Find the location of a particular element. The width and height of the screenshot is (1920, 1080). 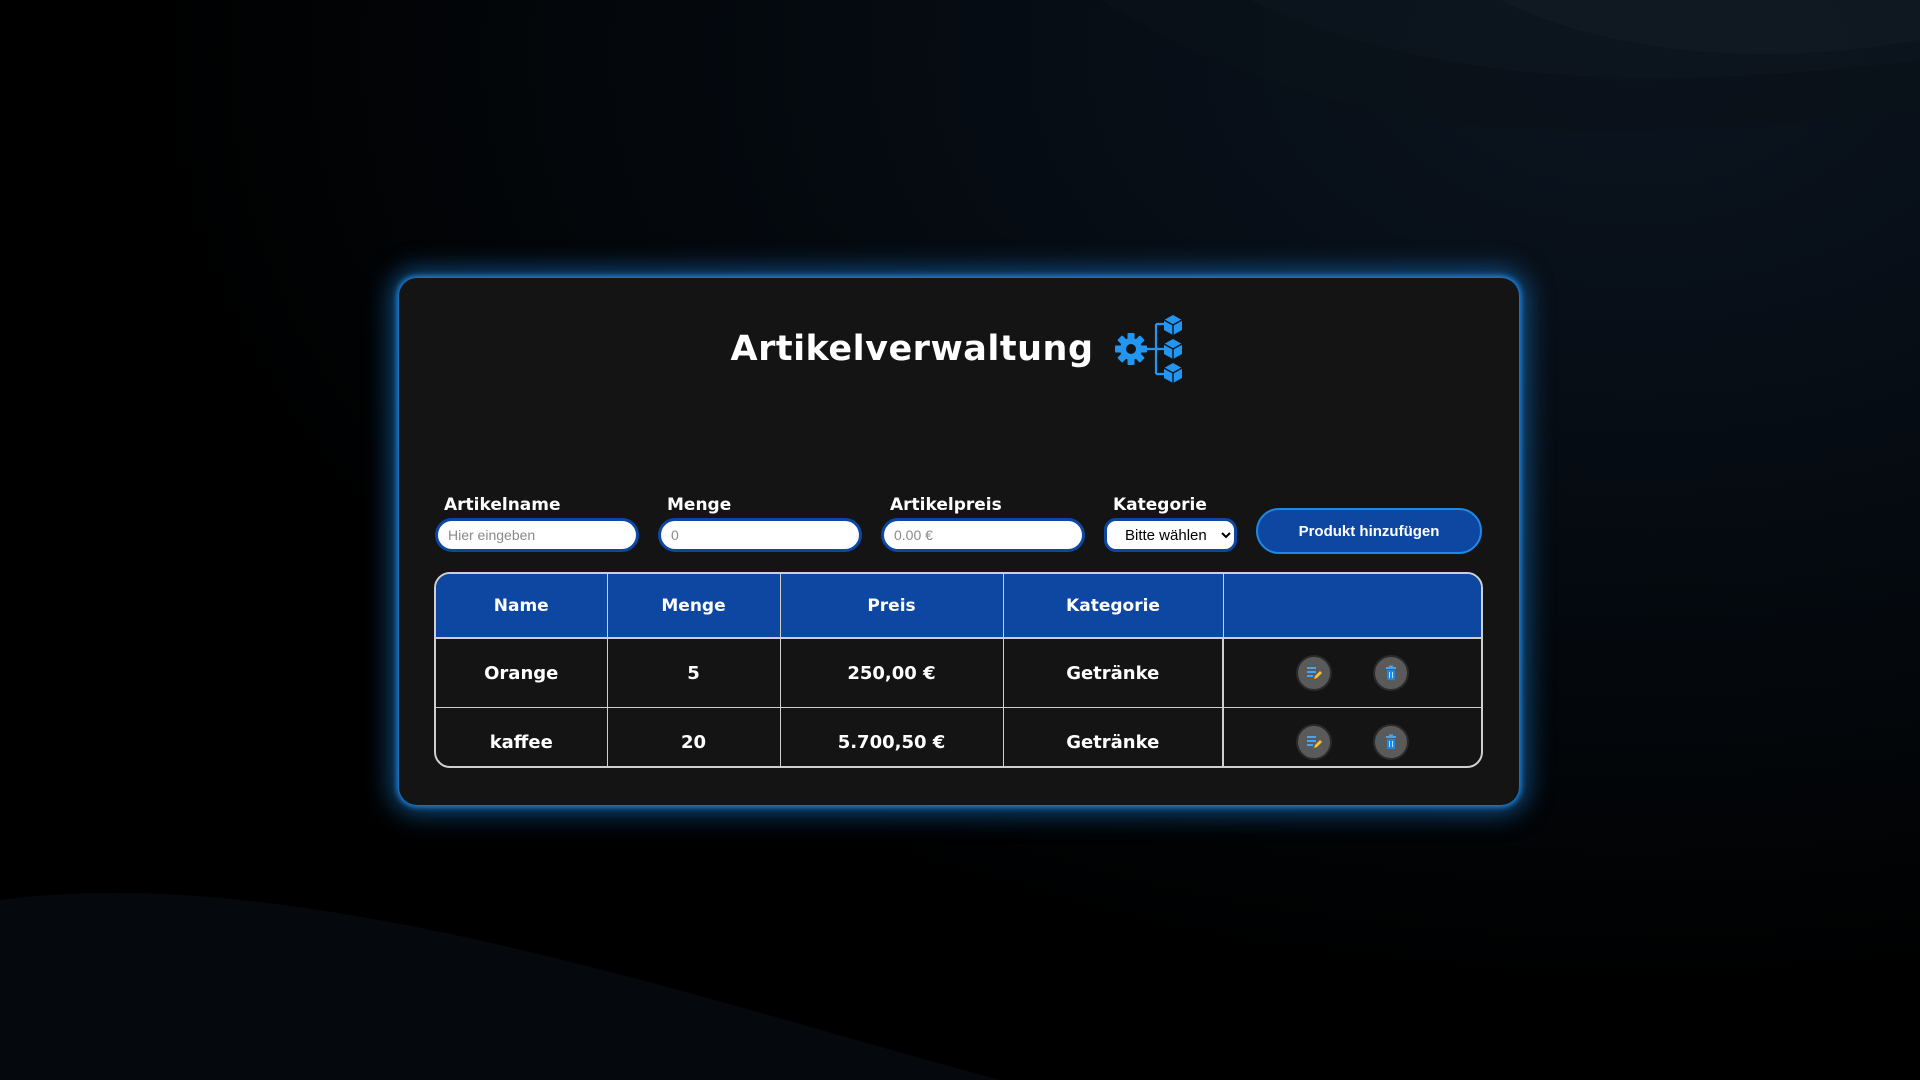

quantity-input is located at coordinates (760, 535).